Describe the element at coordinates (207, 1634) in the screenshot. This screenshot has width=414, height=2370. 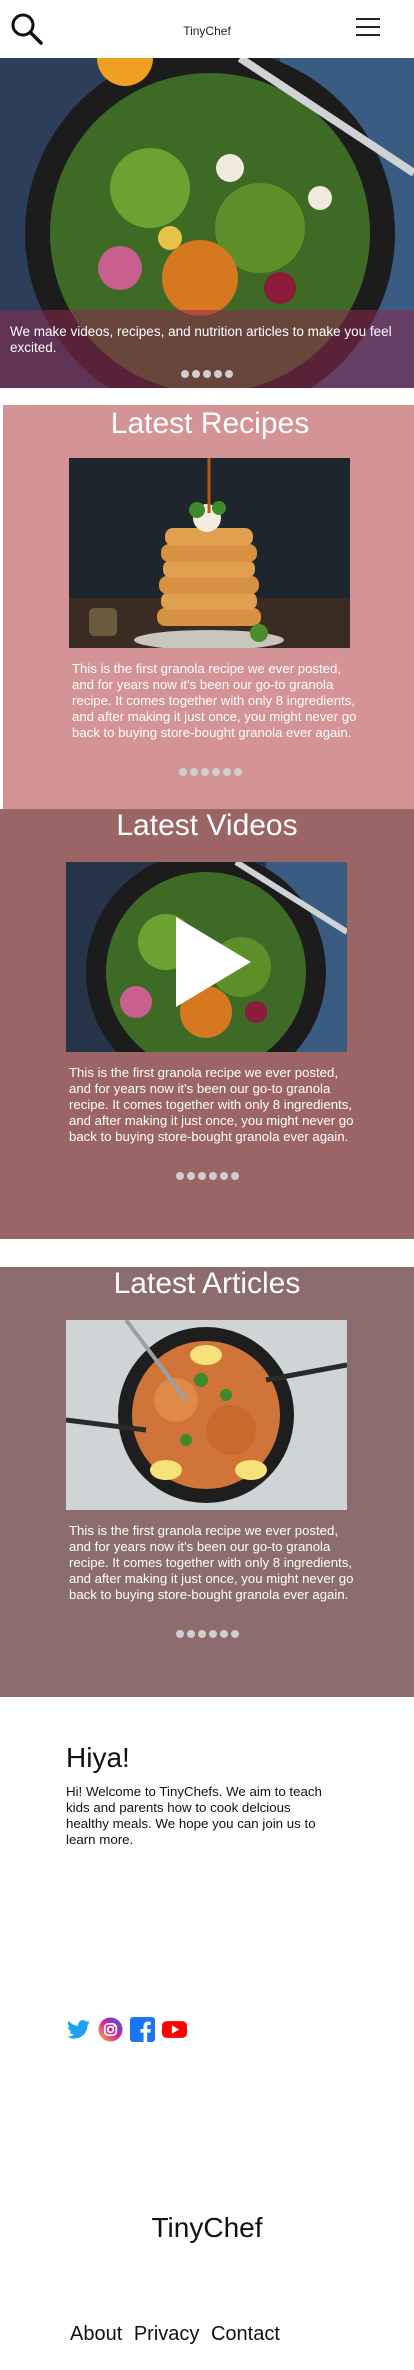
I see `articles-carousel-dots` at that location.